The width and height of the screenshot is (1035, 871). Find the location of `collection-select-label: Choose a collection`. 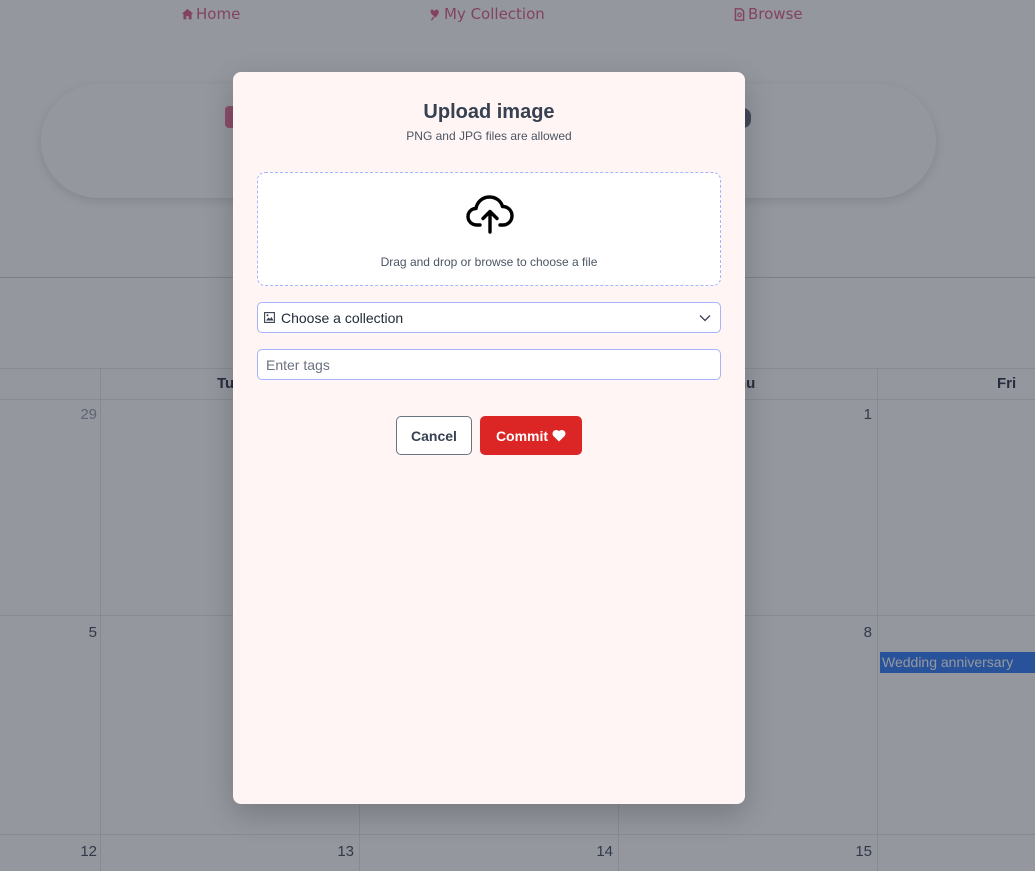

collection-select-label: Choose a collection is located at coordinates (342, 318).